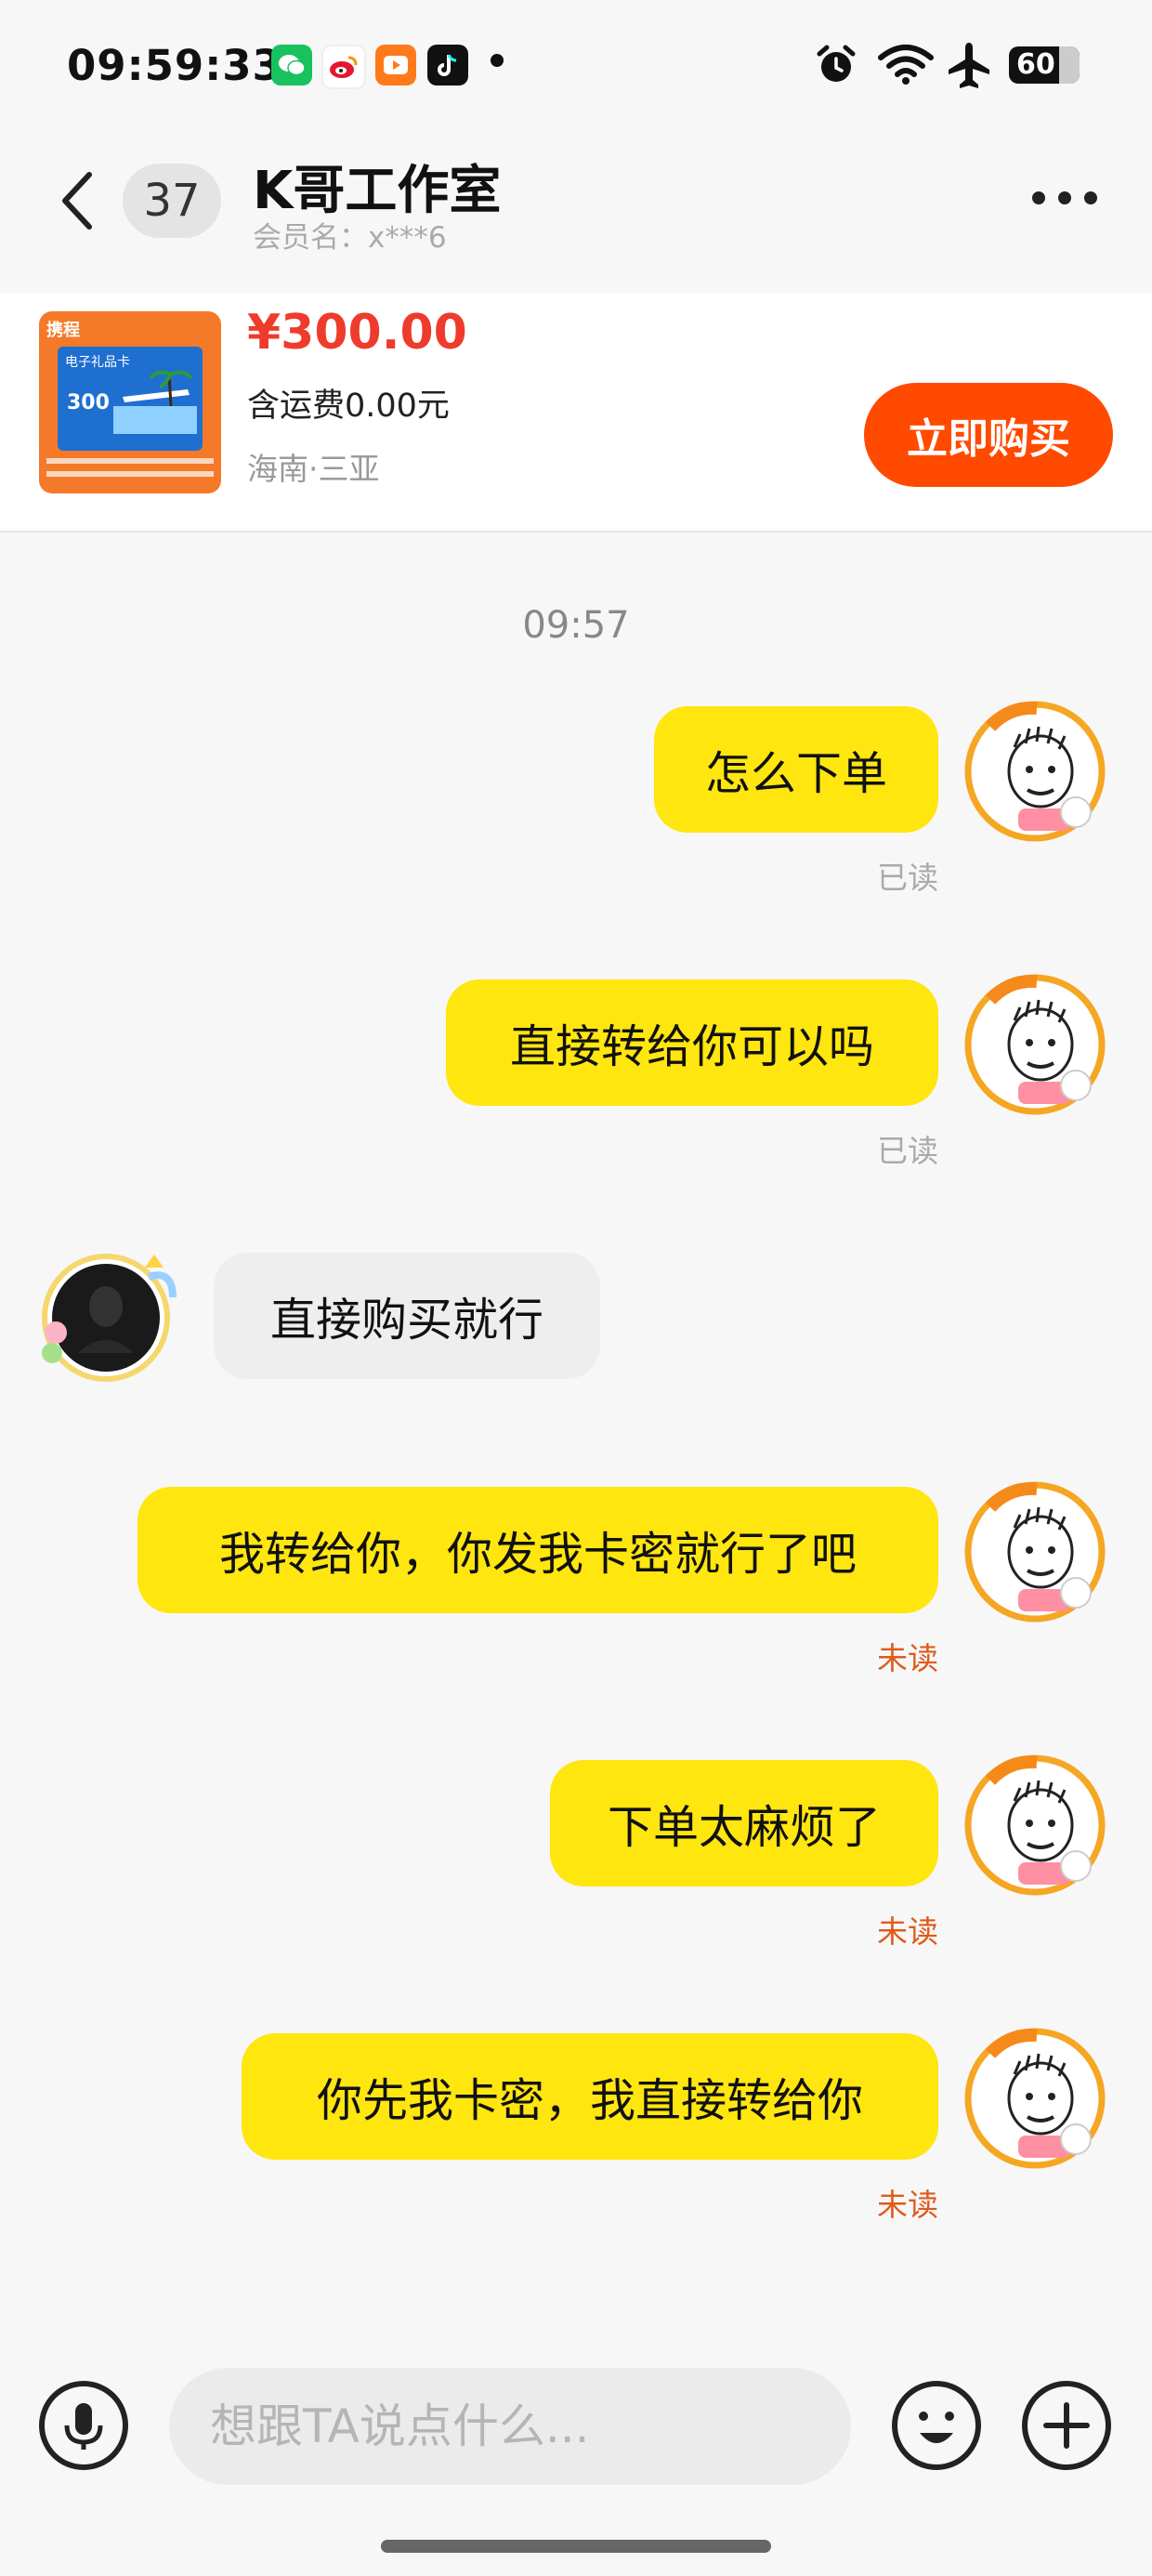  What do you see at coordinates (936, 2425) in the screenshot?
I see `emoji-icon` at bounding box center [936, 2425].